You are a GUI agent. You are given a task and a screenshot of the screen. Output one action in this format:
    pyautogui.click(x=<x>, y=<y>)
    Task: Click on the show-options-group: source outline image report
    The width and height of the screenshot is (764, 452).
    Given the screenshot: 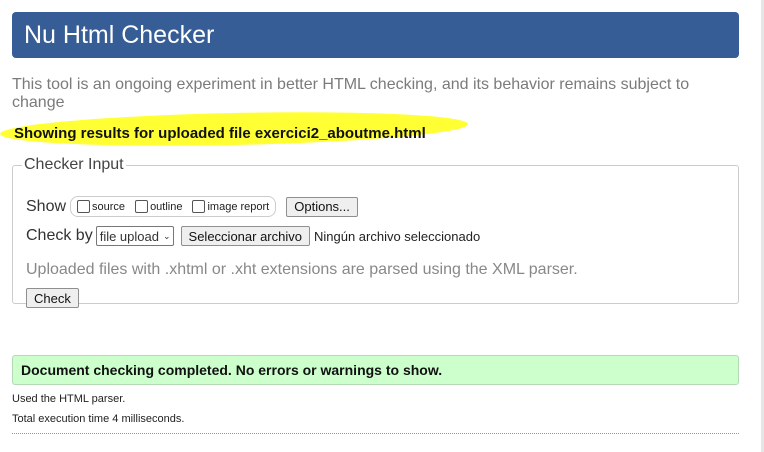 What is the action you would take?
    pyautogui.click(x=173, y=206)
    